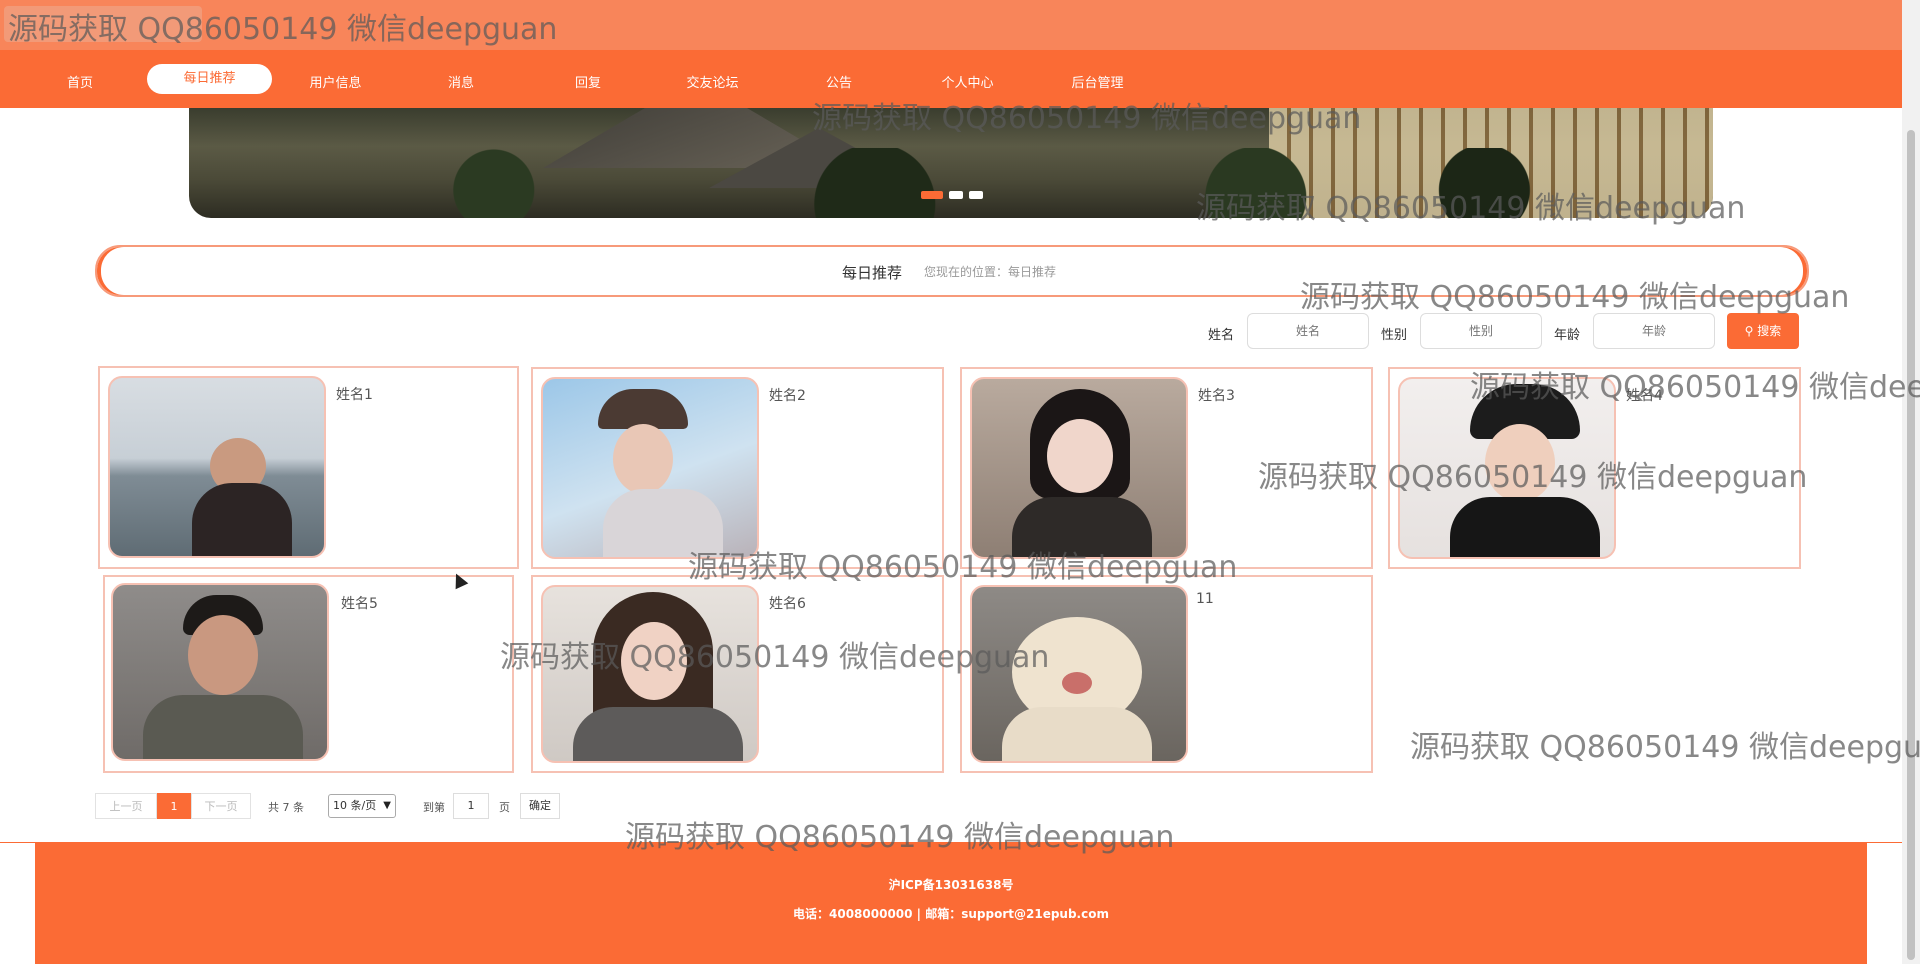  I want to click on nav-admin: 后台管理, so click(1097, 84).